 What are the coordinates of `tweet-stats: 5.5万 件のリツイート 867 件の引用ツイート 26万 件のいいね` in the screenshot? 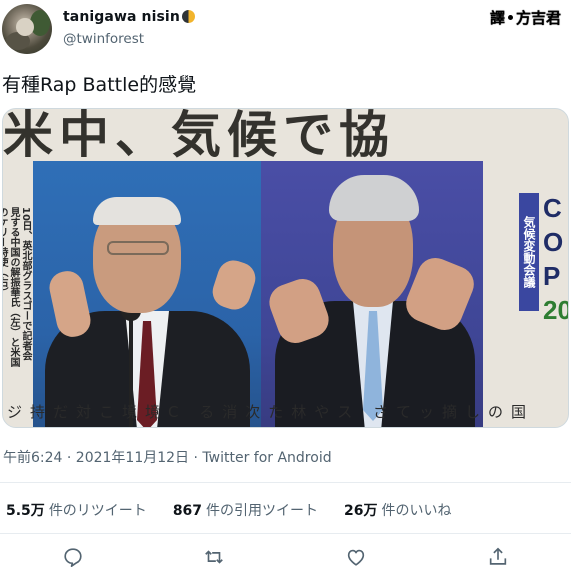 It's located at (229, 510).